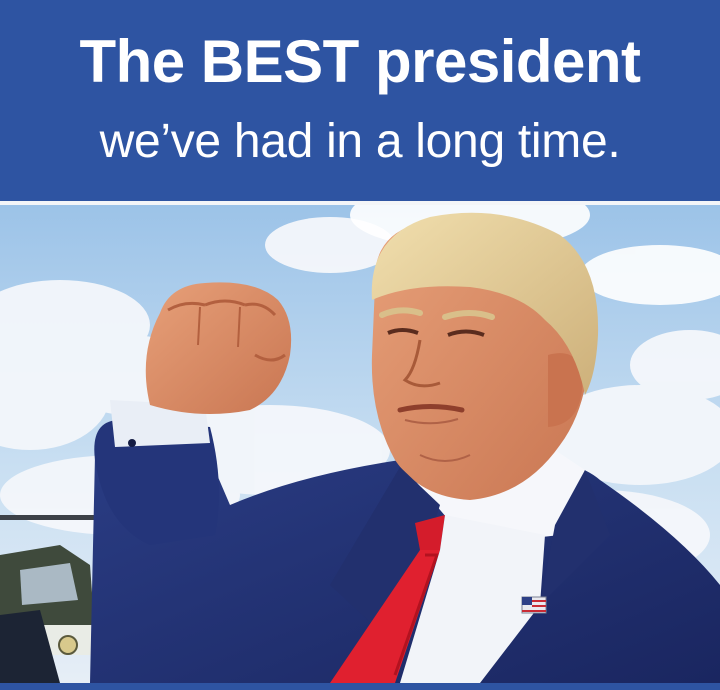 This screenshot has height=690, width=720. I want to click on headline-text: The BEST president, so click(360, 61).